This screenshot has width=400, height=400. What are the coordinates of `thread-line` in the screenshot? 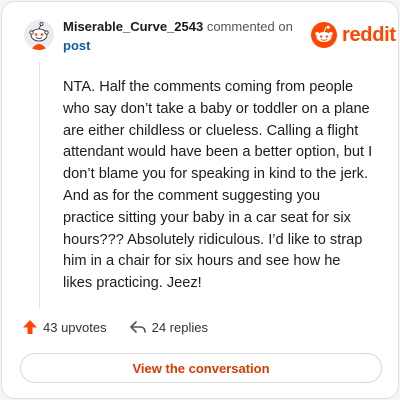 It's located at (39, 185).